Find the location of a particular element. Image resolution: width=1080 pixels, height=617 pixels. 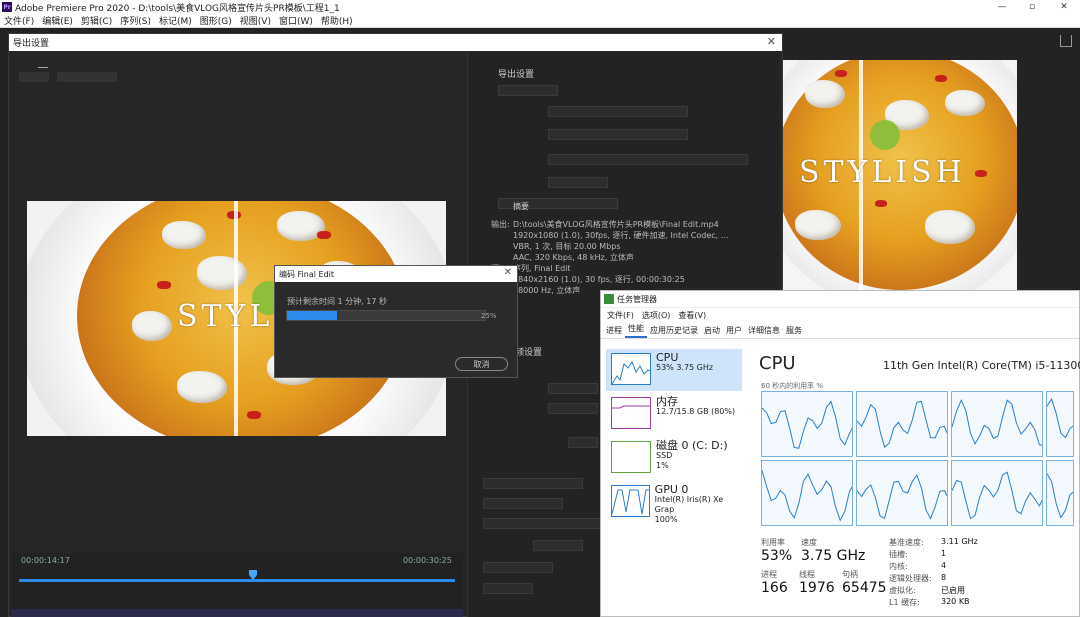

cpu-sparkline-graph is located at coordinates (631, 372).